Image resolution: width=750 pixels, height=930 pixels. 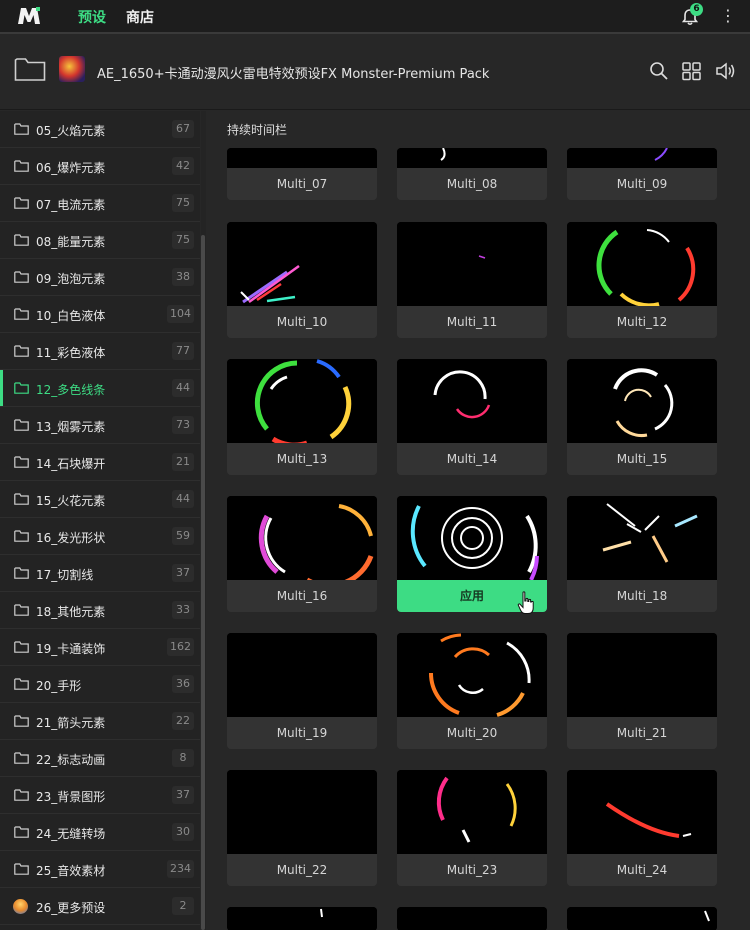 I want to click on preset-card: Multi_22, so click(x=302, y=828).